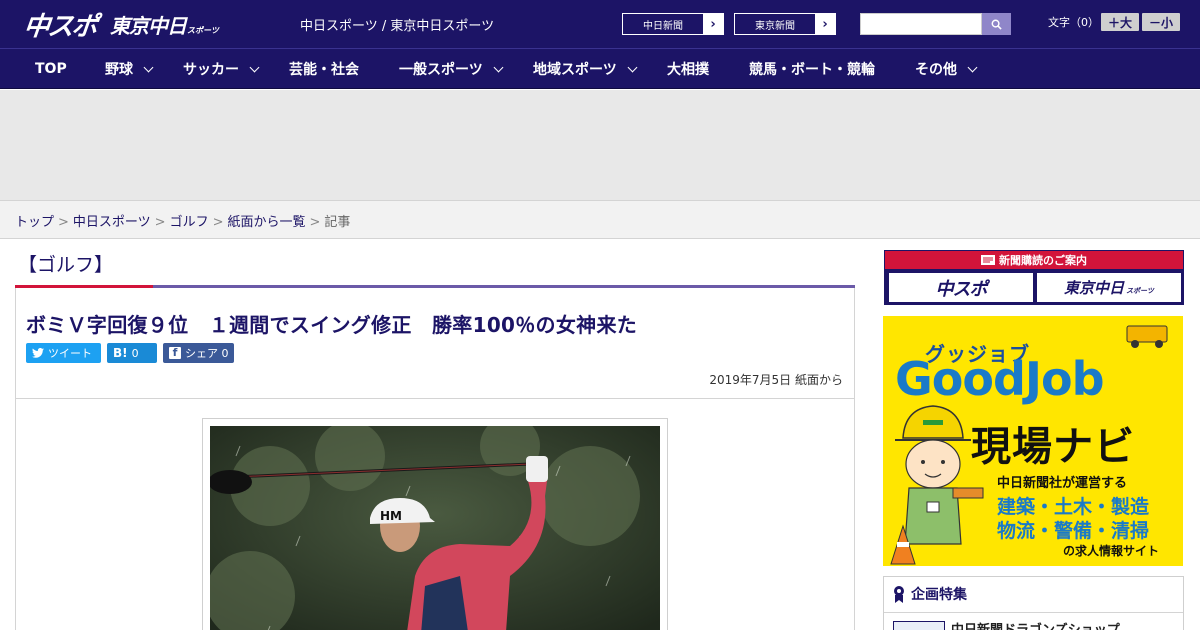  What do you see at coordinates (919, 625) in the screenshot?
I see `feature-thumbnail` at bounding box center [919, 625].